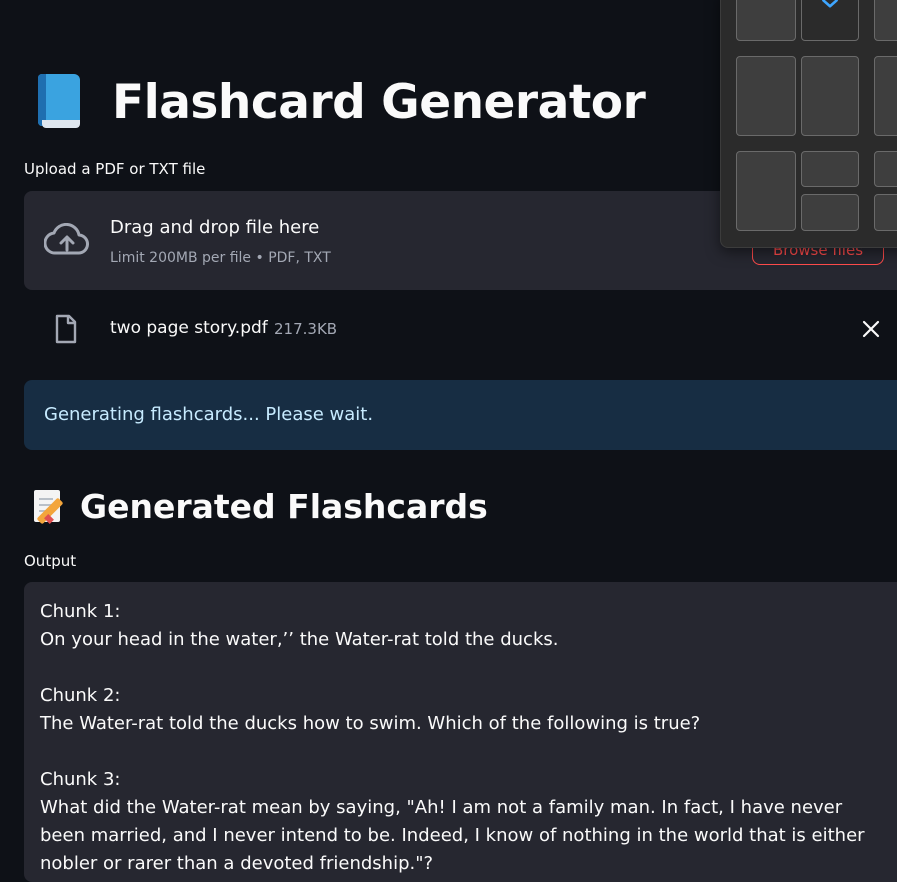 The width and height of the screenshot is (897, 882). Describe the element at coordinates (60, 102) in the screenshot. I see `book-icon` at that location.